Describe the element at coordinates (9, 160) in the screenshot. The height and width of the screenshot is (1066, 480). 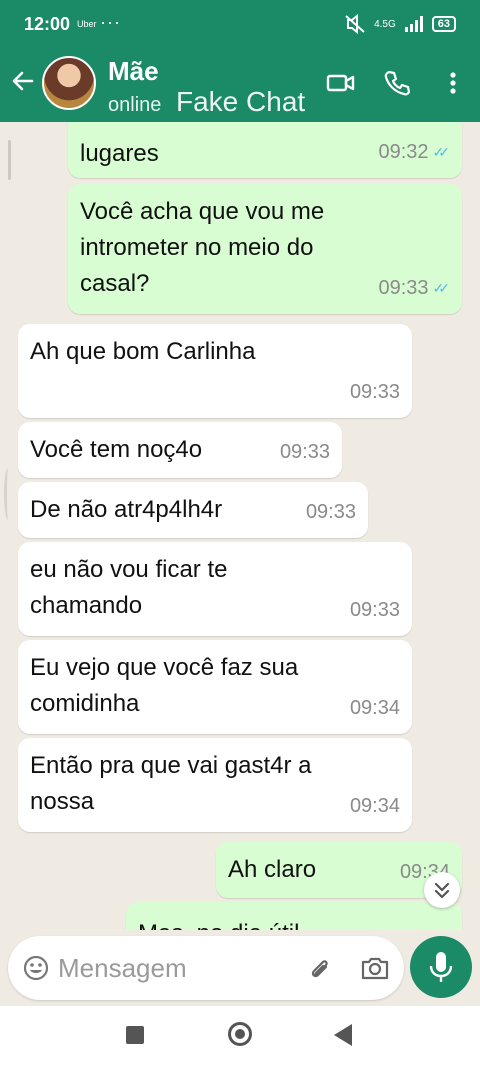
I see `scrollbar-thumb` at that location.